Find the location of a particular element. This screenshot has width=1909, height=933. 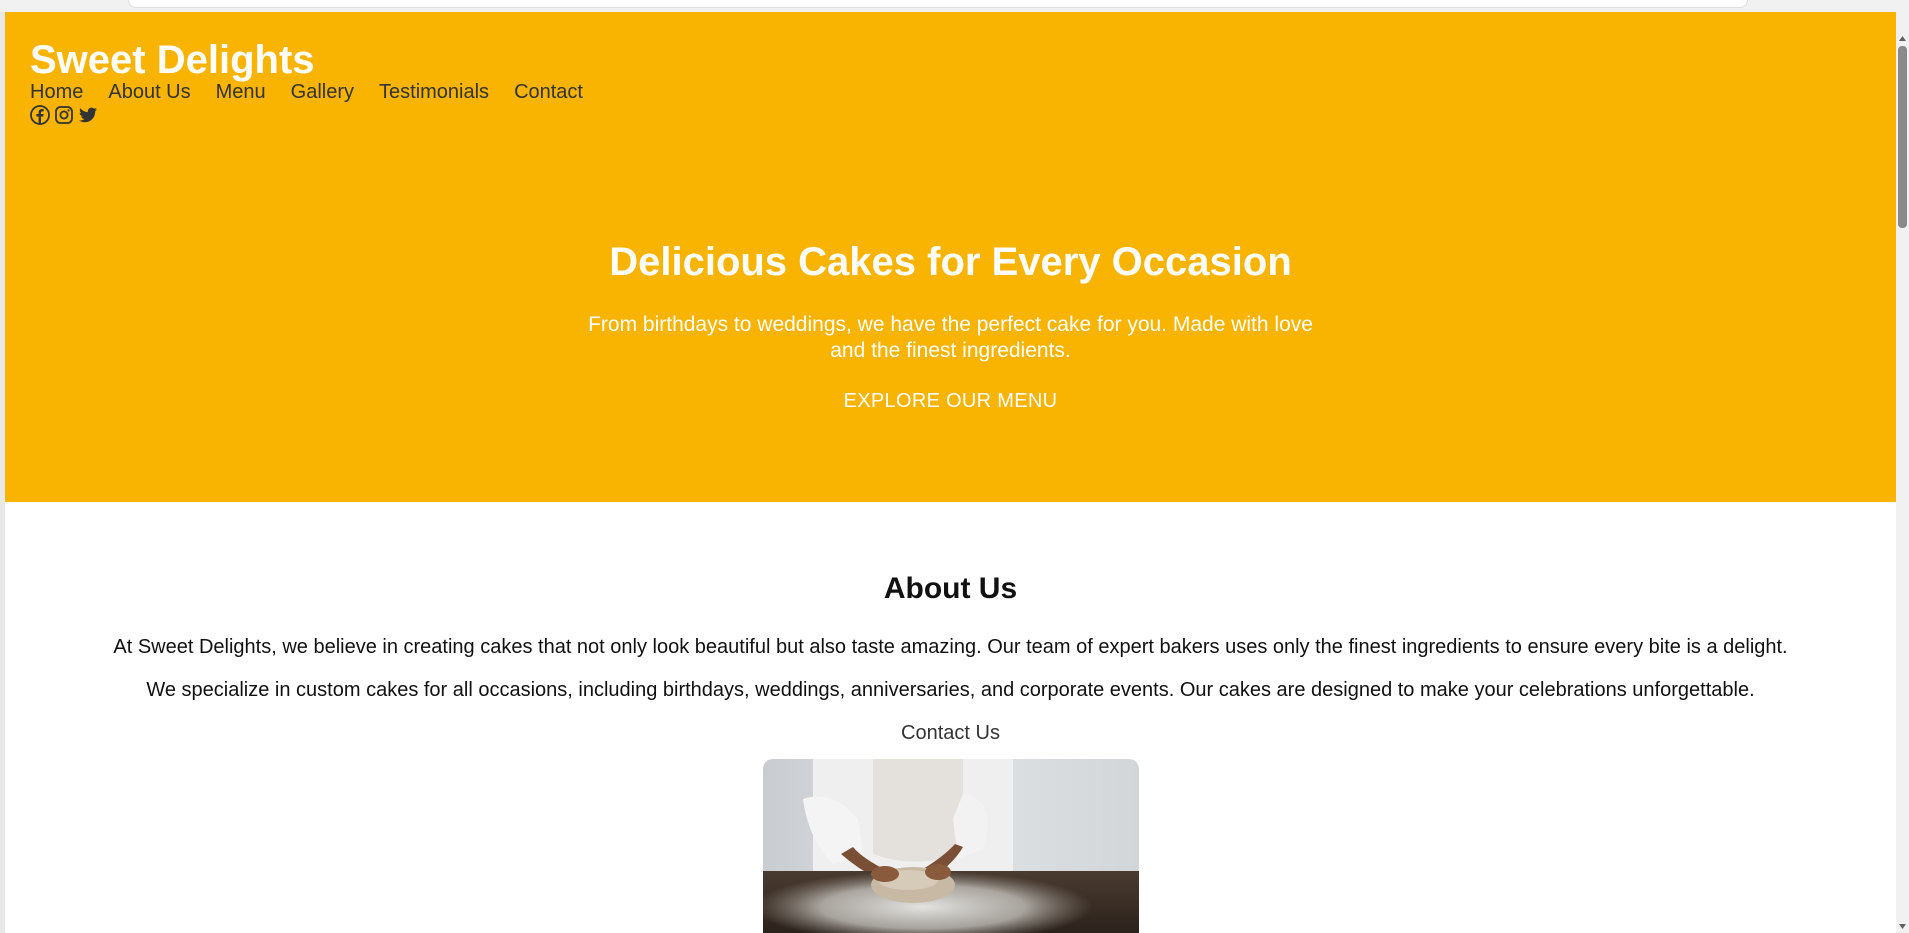

hero-cta-wrap: EXPLORE OUR MENU is located at coordinates (950, 401).